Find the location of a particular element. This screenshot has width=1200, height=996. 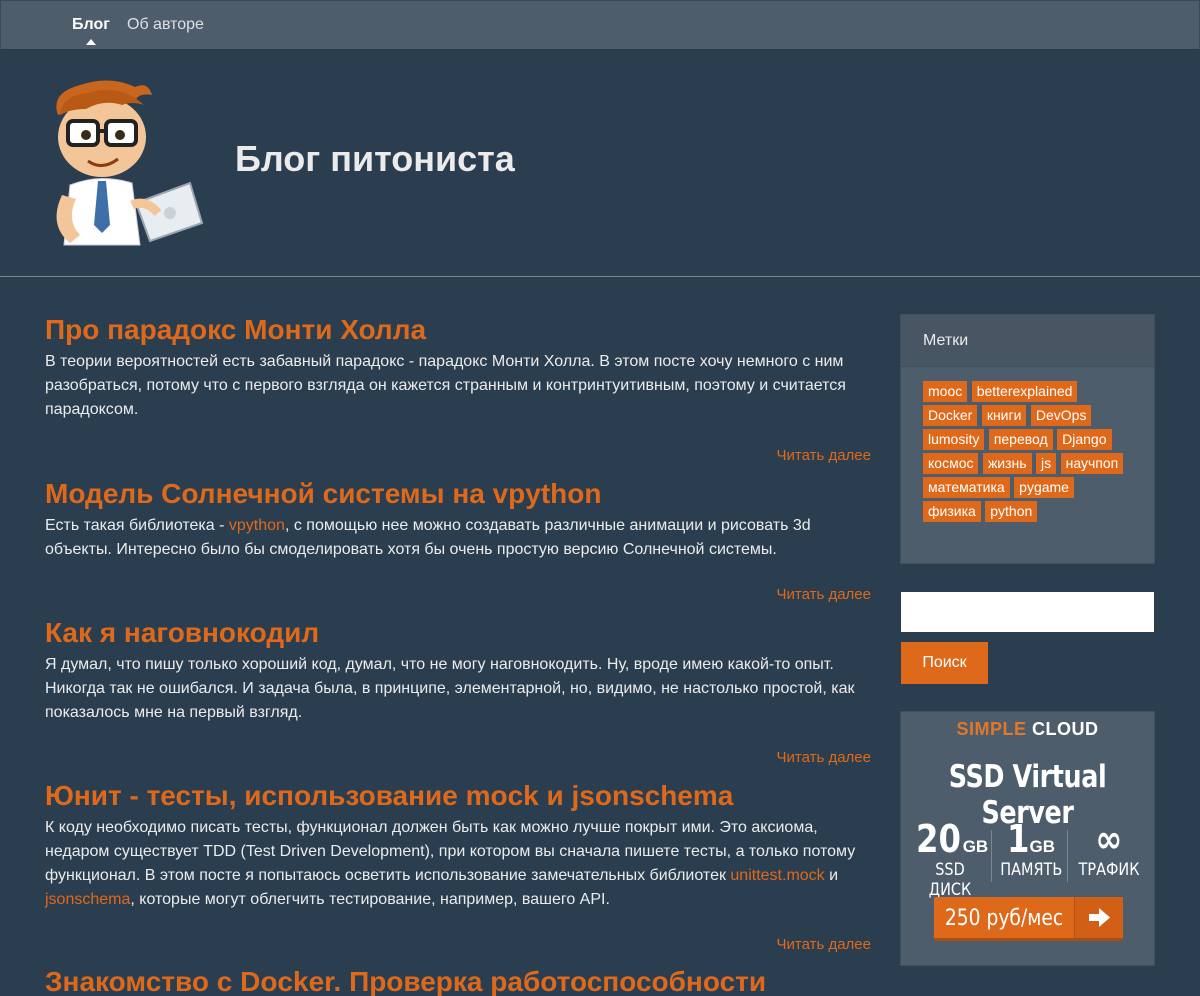

excerpt-text: Есть такая библиотека - is located at coordinates (137, 525).